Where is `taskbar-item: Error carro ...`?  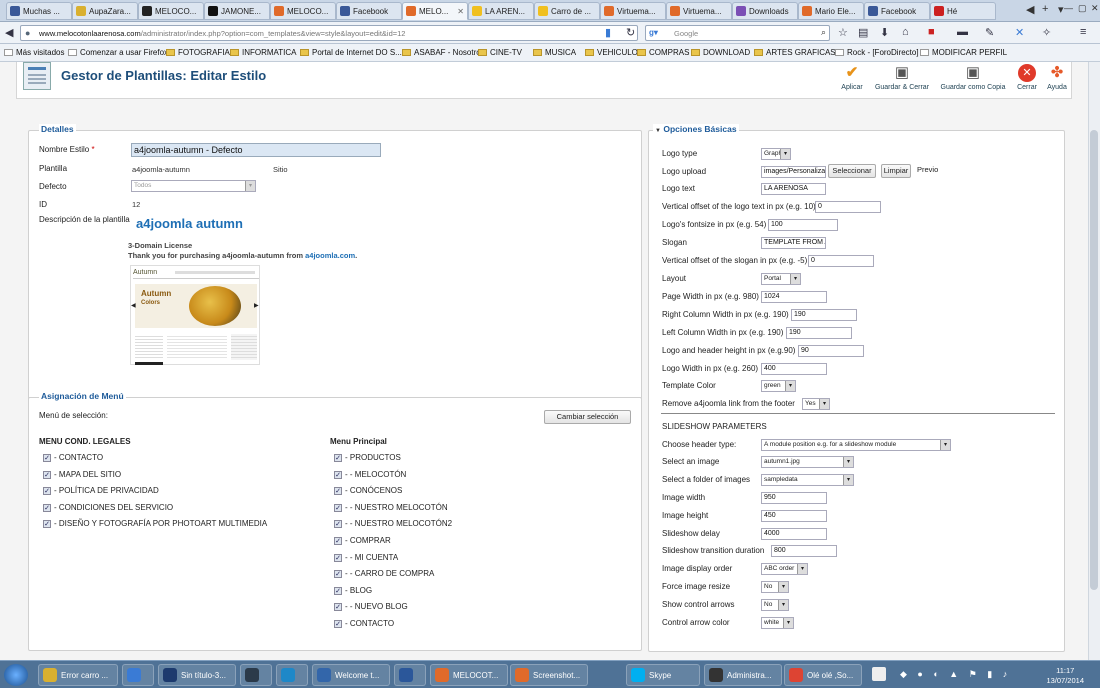
taskbar-item: Error carro ... is located at coordinates (78, 675).